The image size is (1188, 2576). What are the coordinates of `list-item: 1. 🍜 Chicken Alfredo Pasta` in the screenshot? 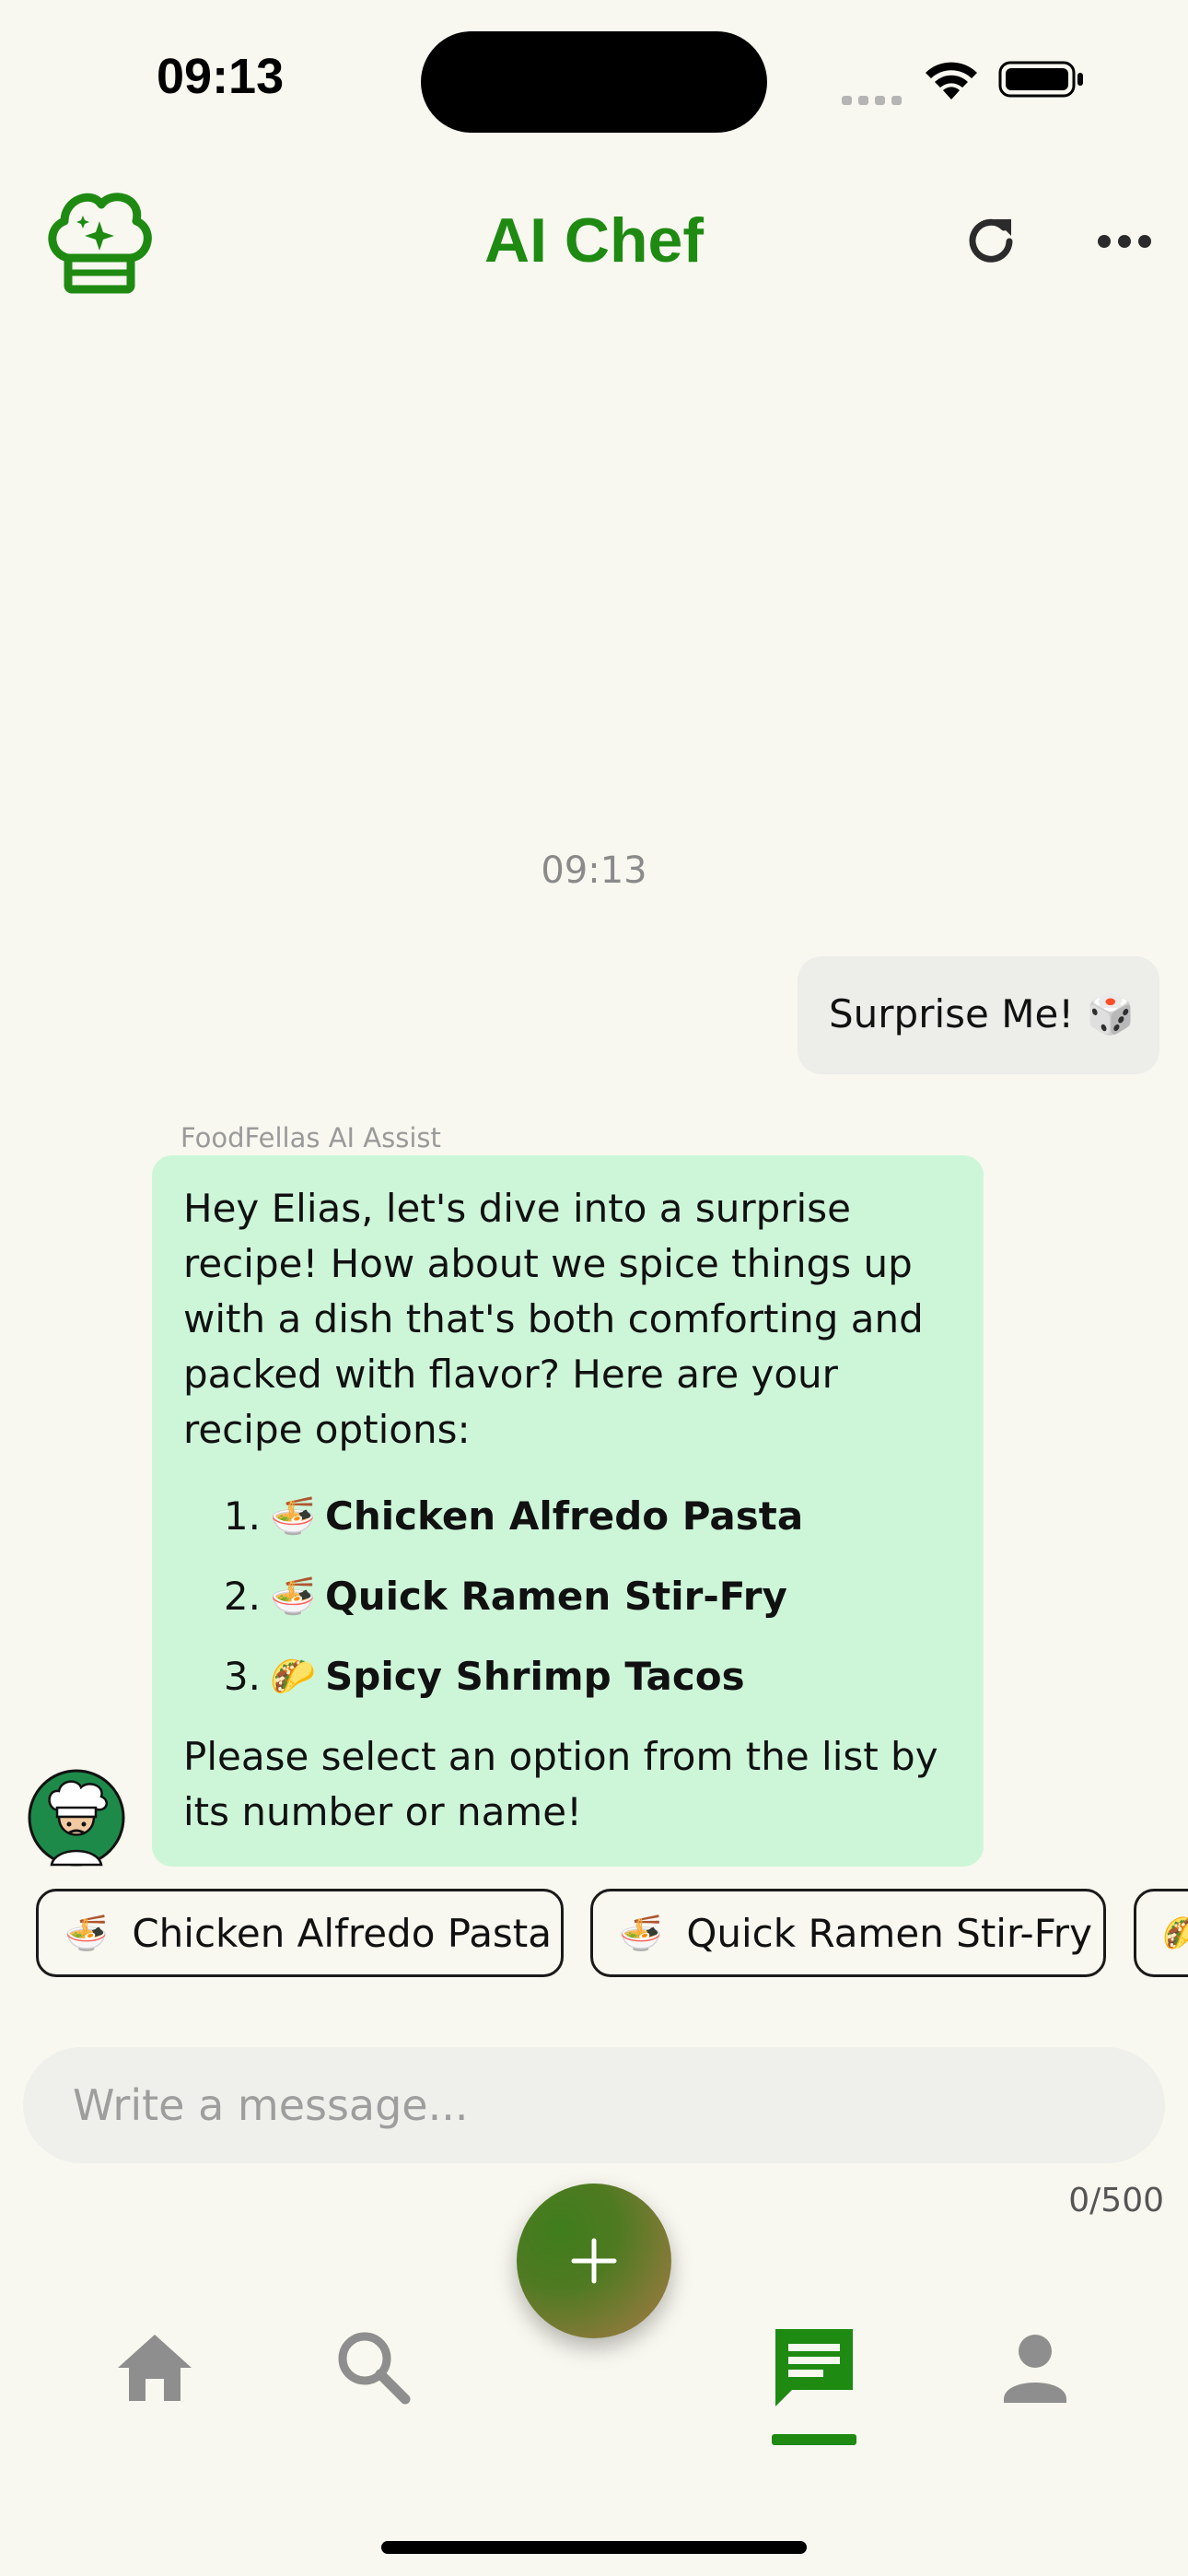 It's located at (569, 1516).